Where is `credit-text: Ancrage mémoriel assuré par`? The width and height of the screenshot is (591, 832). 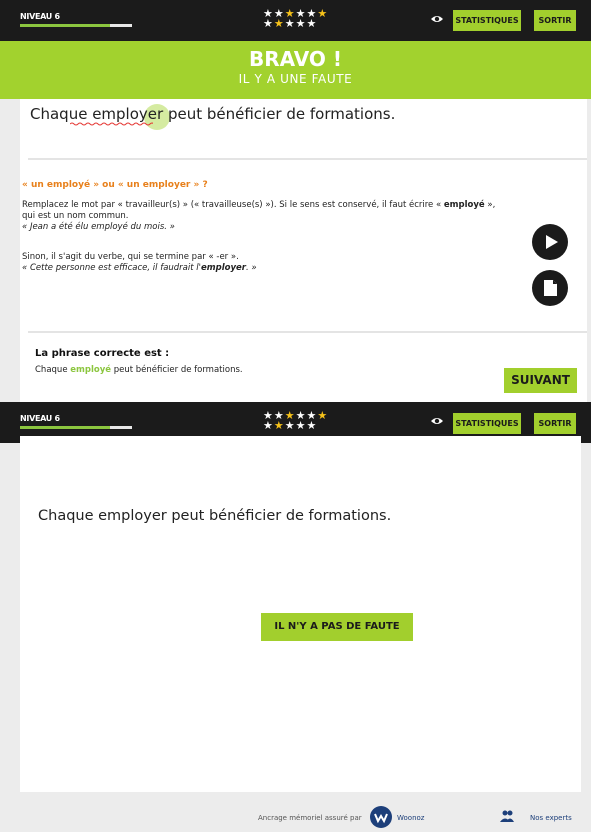
credit-text: Ancrage mémoriel assuré par is located at coordinates (310, 818).